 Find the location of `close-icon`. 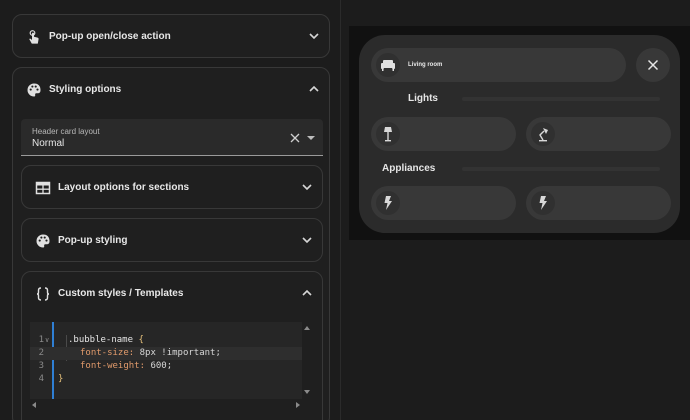

close-icon is located at coordinates (653, 65).